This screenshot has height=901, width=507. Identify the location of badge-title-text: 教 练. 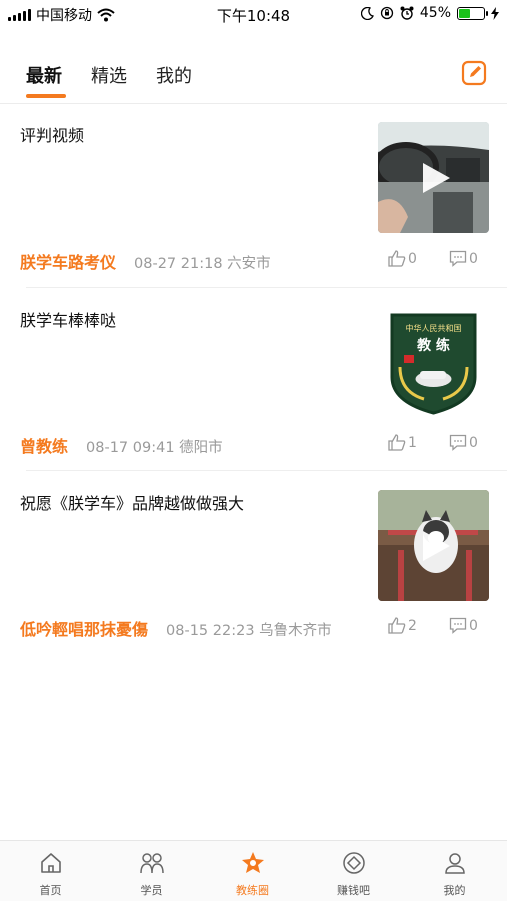
(433, 345).